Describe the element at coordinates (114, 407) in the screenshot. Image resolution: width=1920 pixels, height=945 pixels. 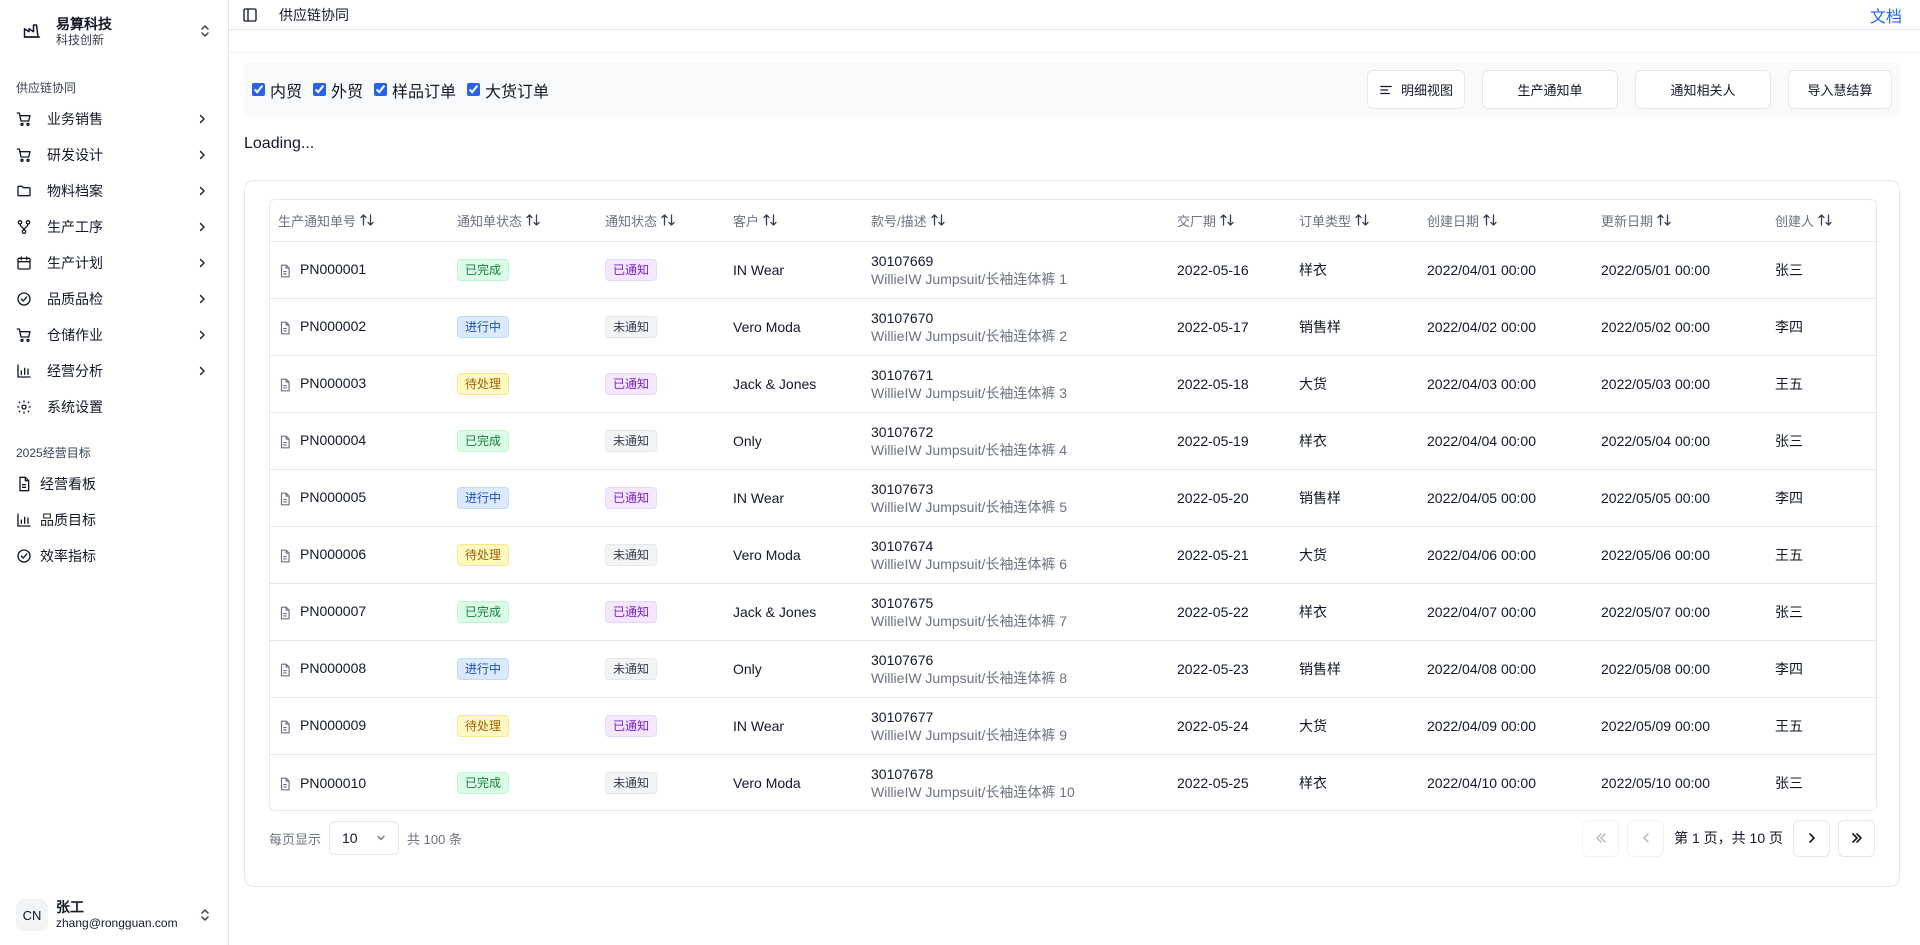
I see `sidebar-item-9: 系统设置` at that location.